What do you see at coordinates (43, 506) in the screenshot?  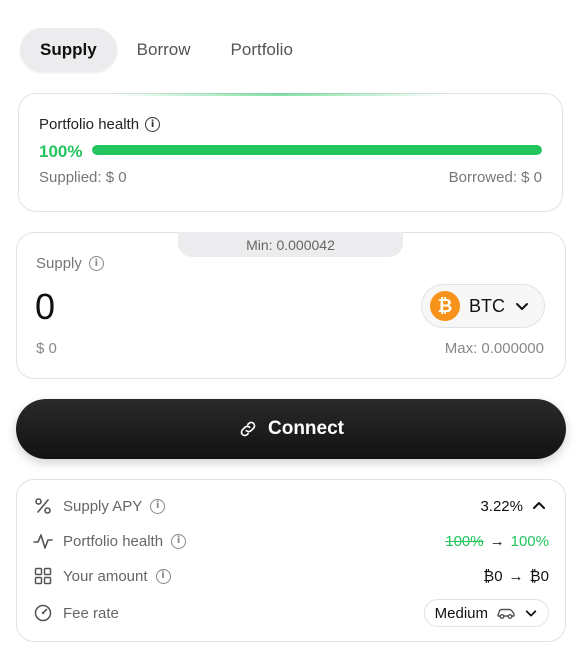 I see `percent-icon` at bounding box center [43, 506].